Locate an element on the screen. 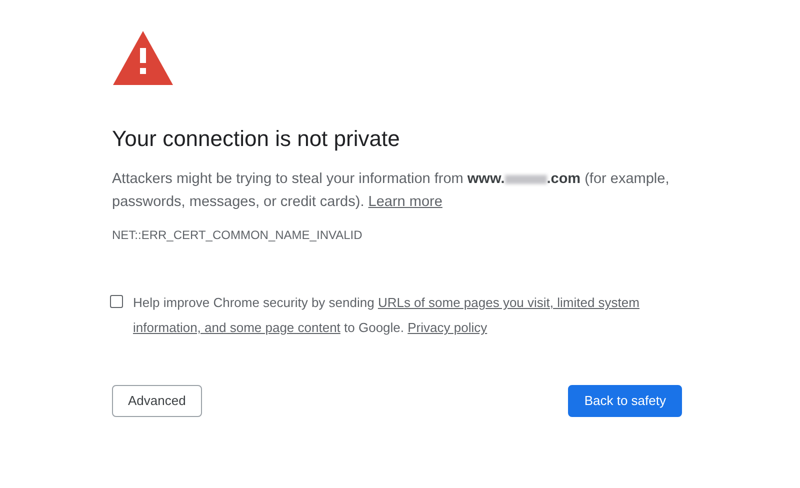 The width and height of the screenshot is (800, 488). back-to-safety-button: Back to safety is located at coordinates (625, 401).